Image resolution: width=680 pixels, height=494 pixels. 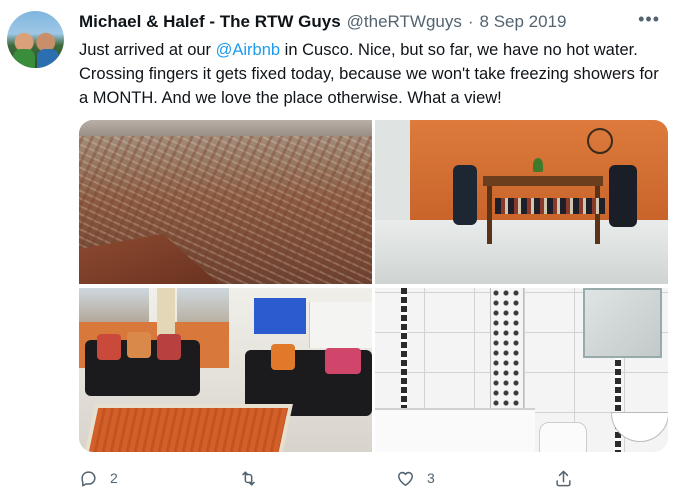 What do you see at coordinates (147, 50) in the screenshot?
I see `tweet-text-start: Just arrived at our` at bounding box center [147, 50].